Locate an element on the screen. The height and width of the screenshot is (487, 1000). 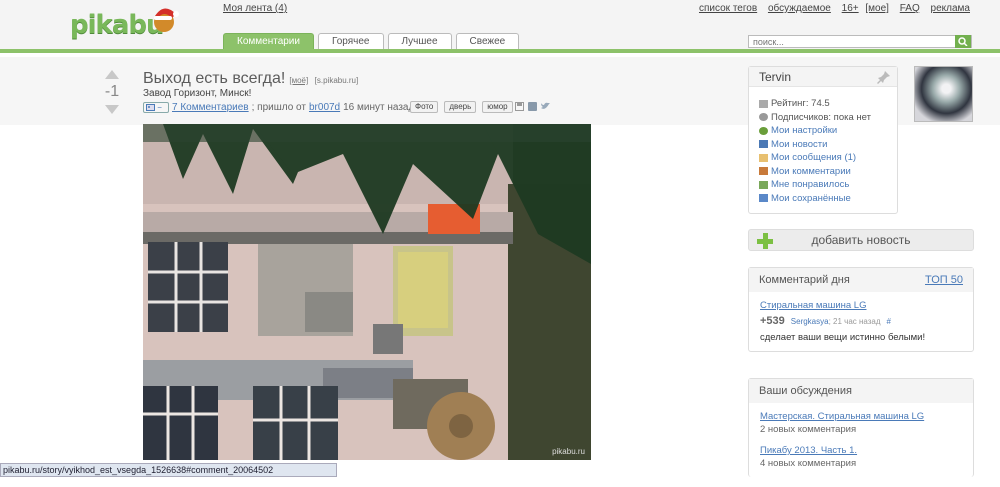
post-title-row: Выход есть всегда! [моё] [s.pikabu.ru] is located at coordinates (250, 79).